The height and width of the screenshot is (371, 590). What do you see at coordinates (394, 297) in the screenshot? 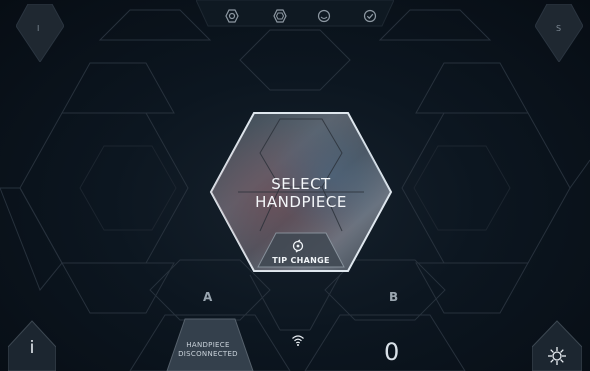
I see `slot-b-label: B` at bounding box center [394, 297].